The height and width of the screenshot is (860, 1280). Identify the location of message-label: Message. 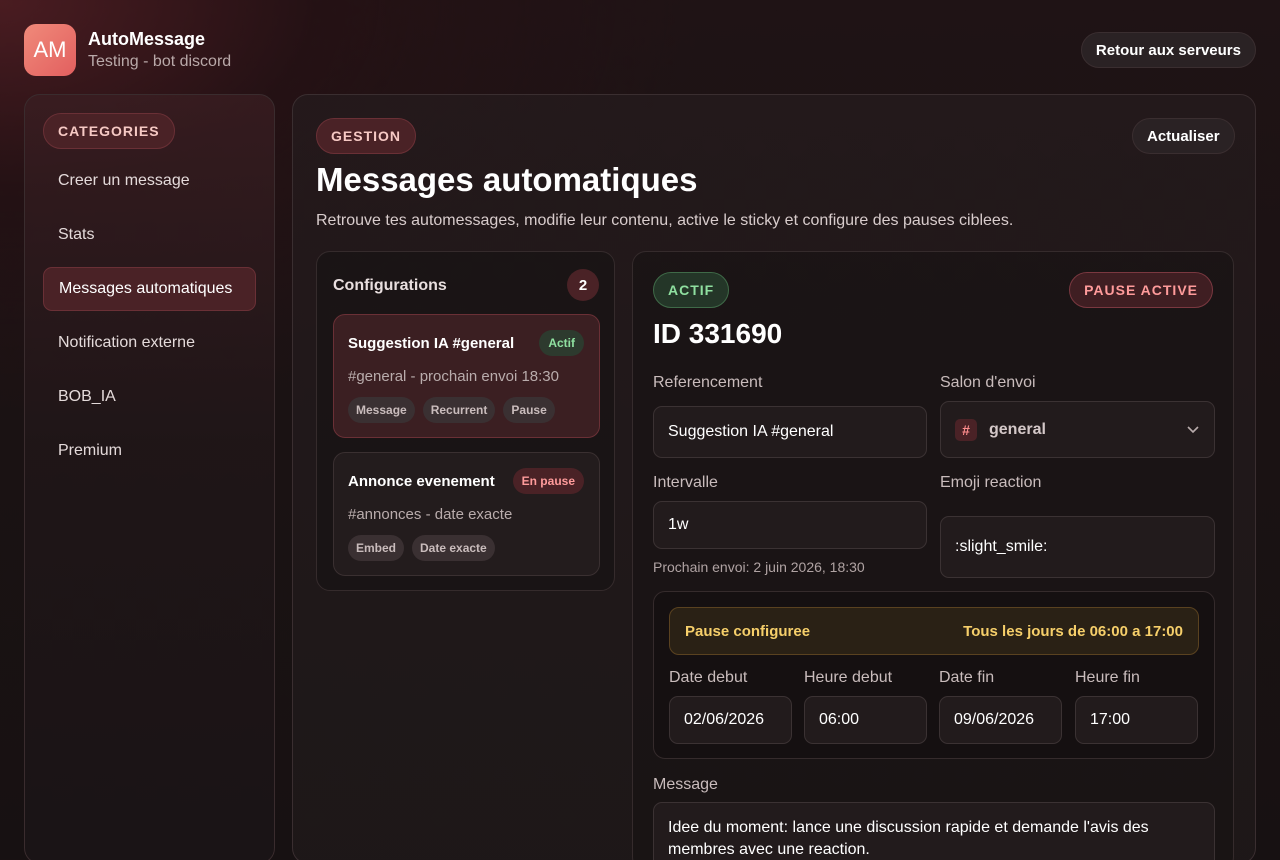
(685, 784).